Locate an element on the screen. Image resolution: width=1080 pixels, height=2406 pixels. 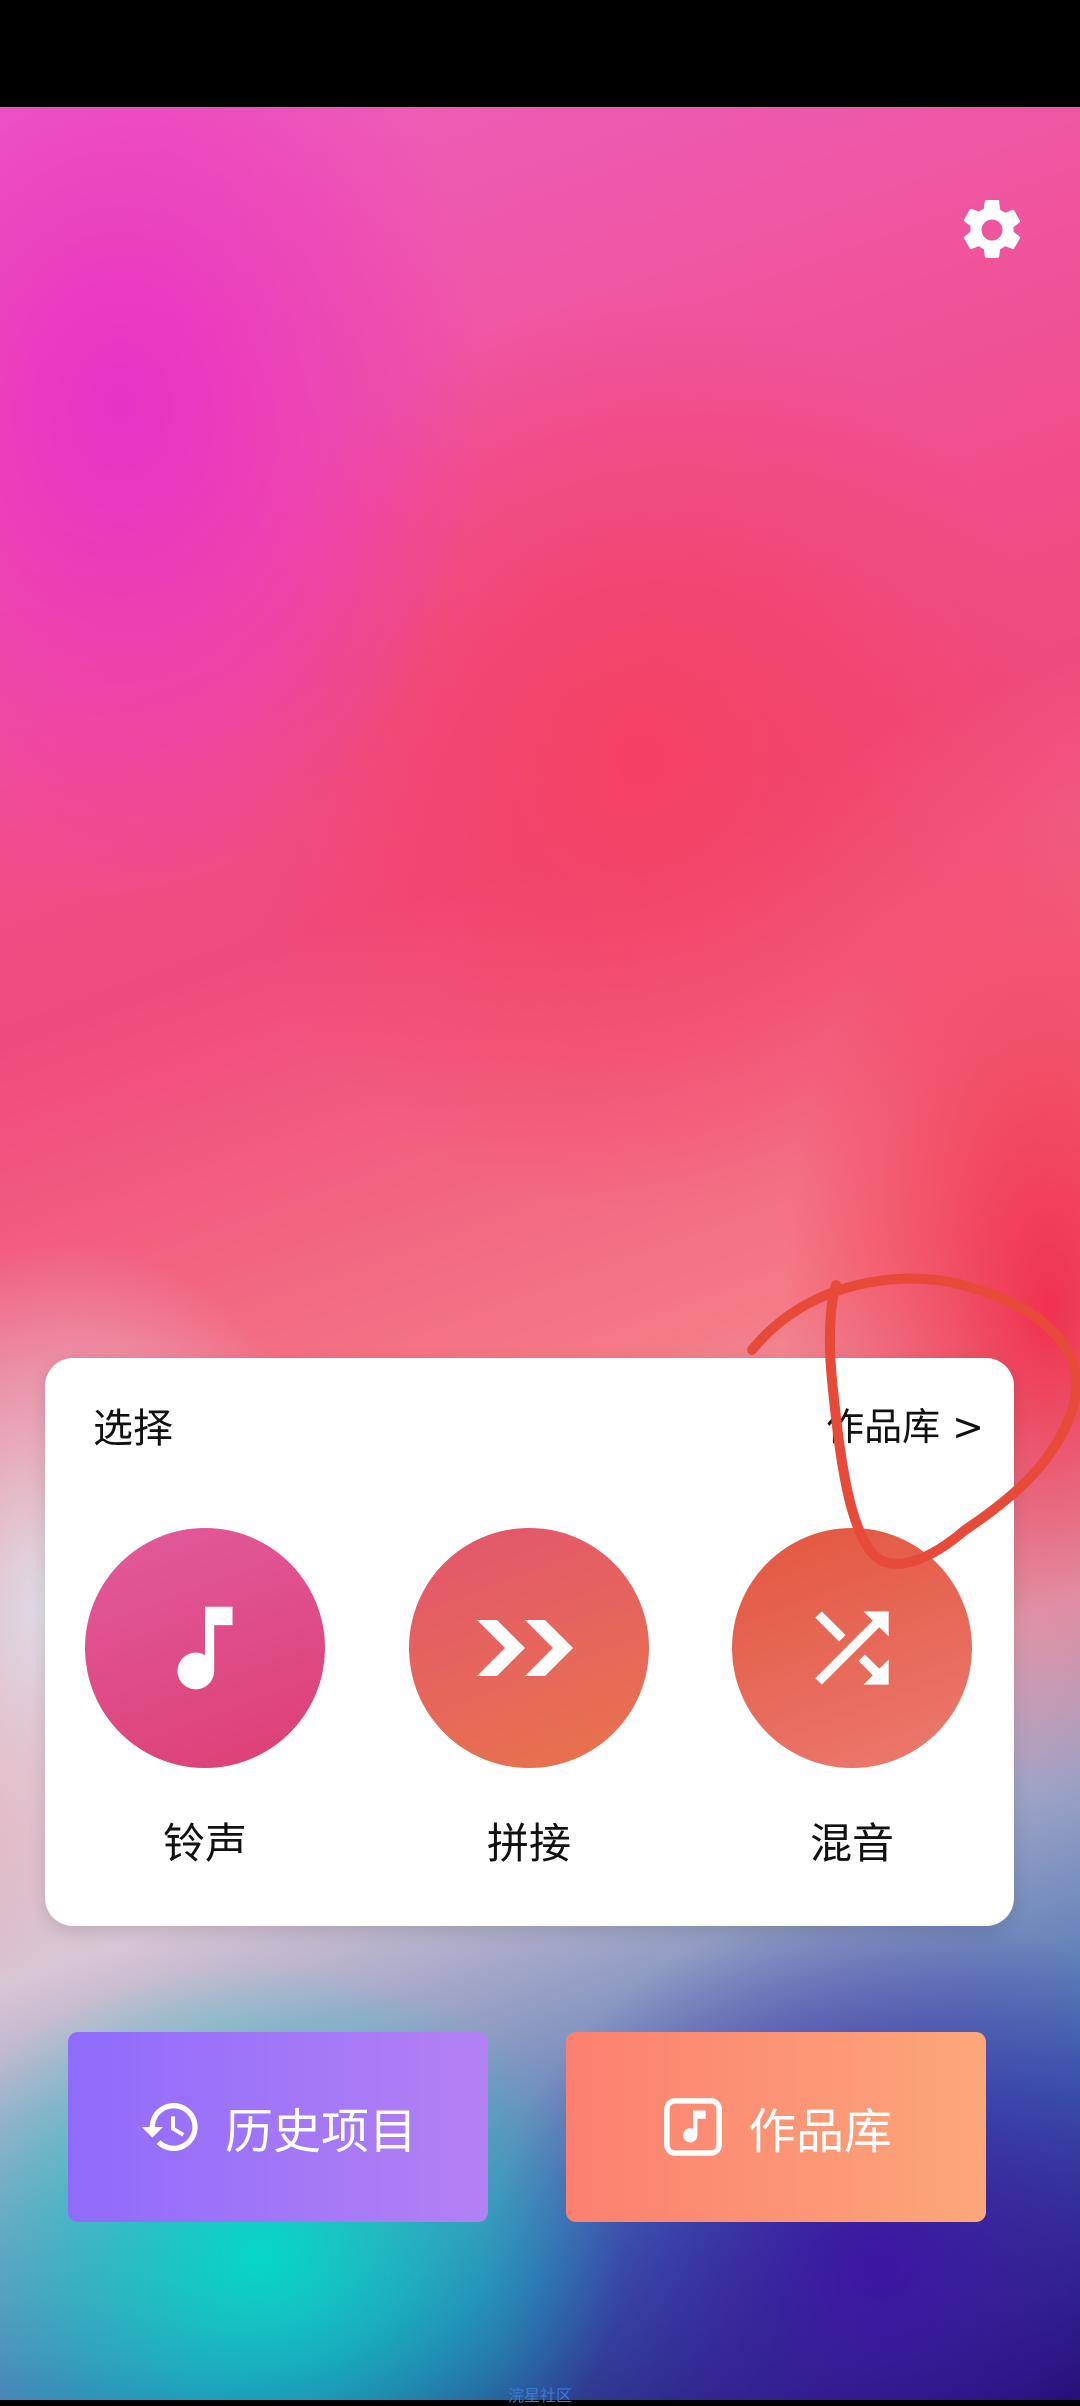
tool-label: 拼接 is located at coordinates (528, 1843).